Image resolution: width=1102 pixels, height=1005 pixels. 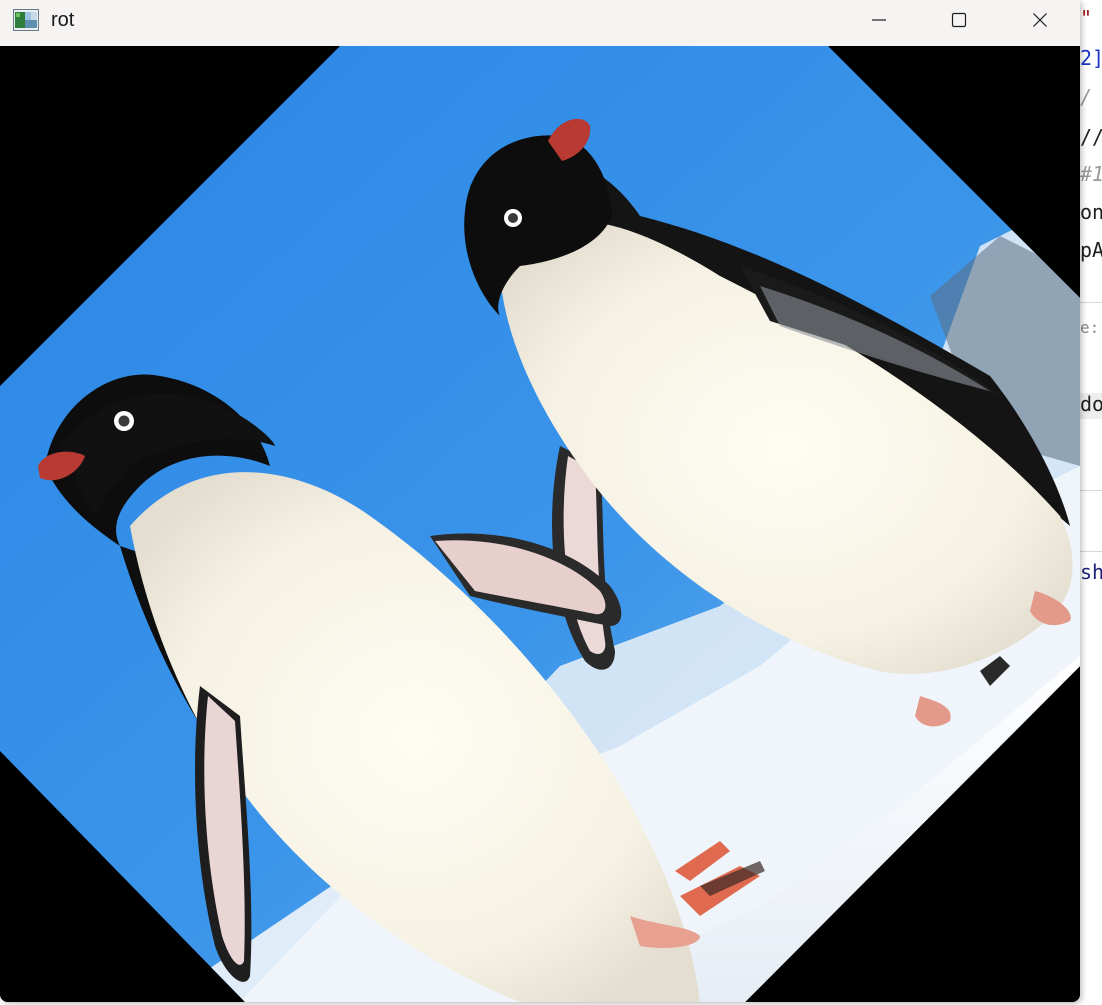 What do you see at coordinates (1091, 212) in the screenshot?
I see `editor-line: on` at bounding box center [1091, 212].